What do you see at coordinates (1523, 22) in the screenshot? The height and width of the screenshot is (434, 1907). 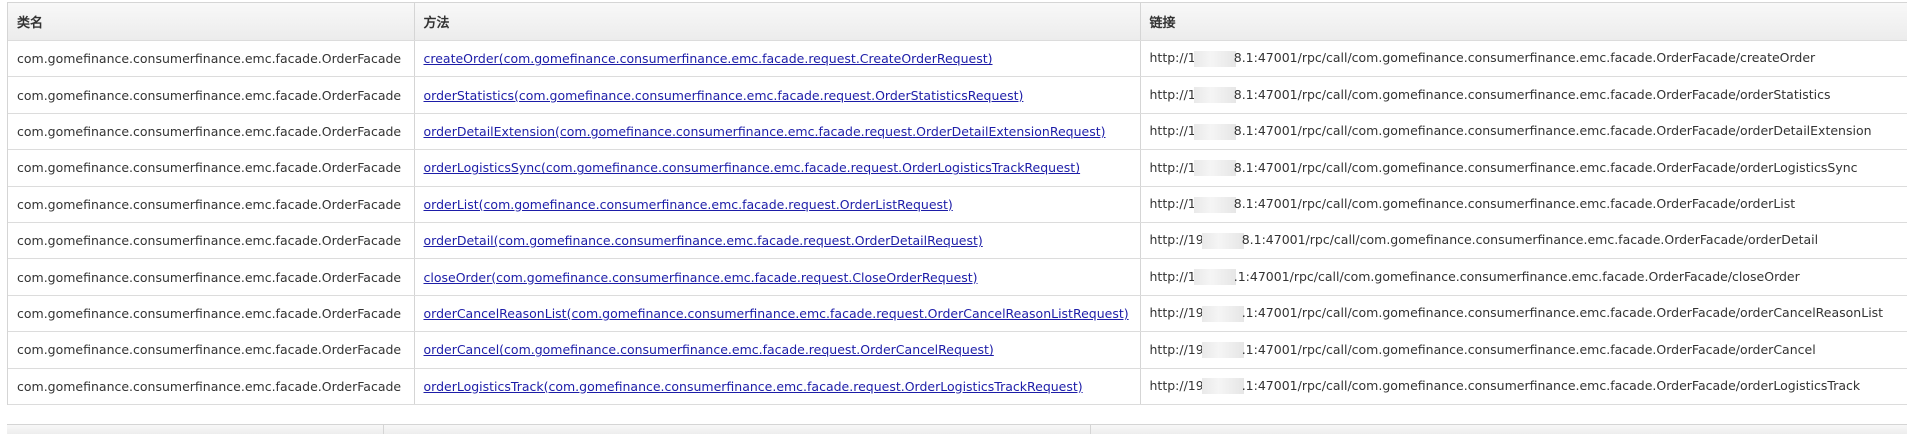 I see `column-header-link: 链接` at bounding box center [1523, 22].